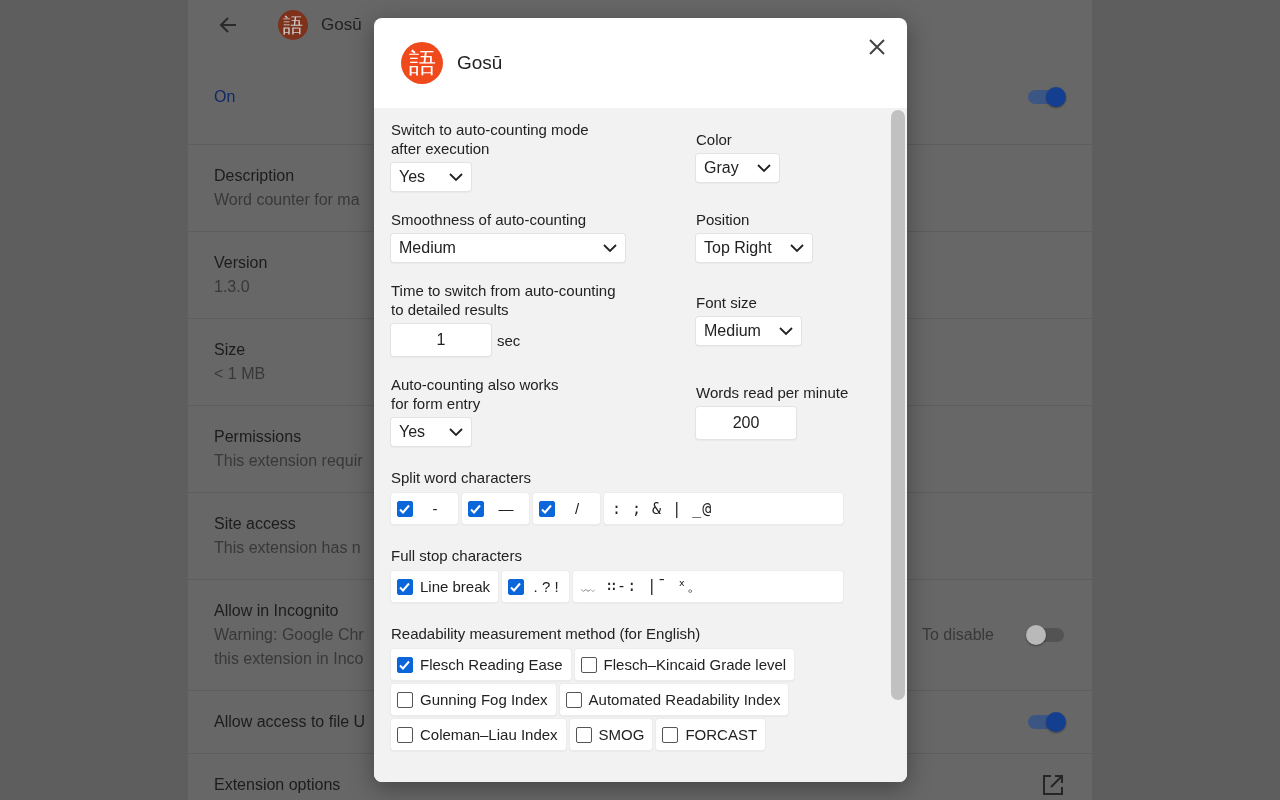 The width and height of the screenshot is (1280, 800). I want to click on section-label: Split word characters, so click(462, 477).